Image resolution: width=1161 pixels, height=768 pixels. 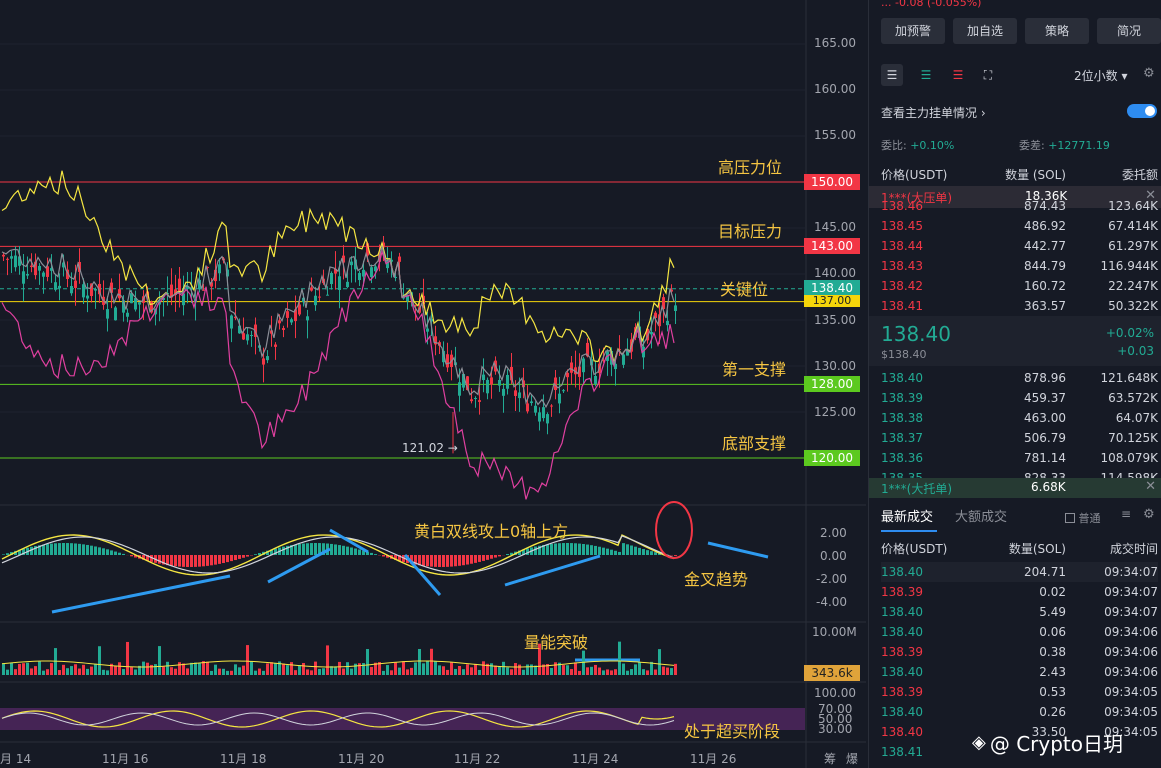 What do you see at coordinates (830, 758) in the screenshot?
I see `chip-distribution-button: 筹` at bounding box center [830, 758].